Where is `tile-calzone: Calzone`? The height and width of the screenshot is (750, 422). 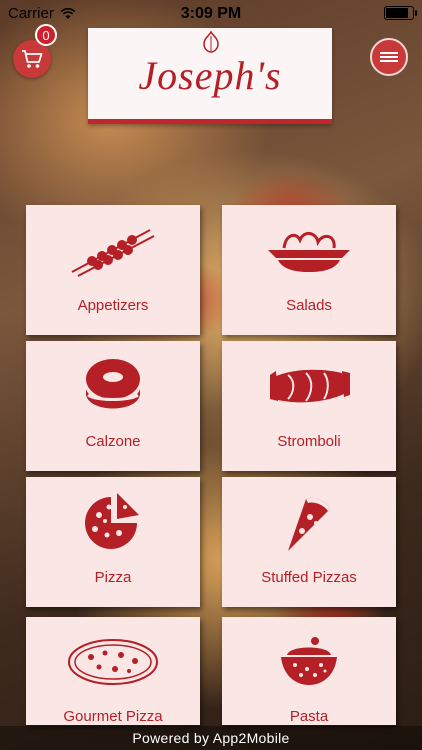 tile-calzone: Calzone is located at coordinates (113, 406).